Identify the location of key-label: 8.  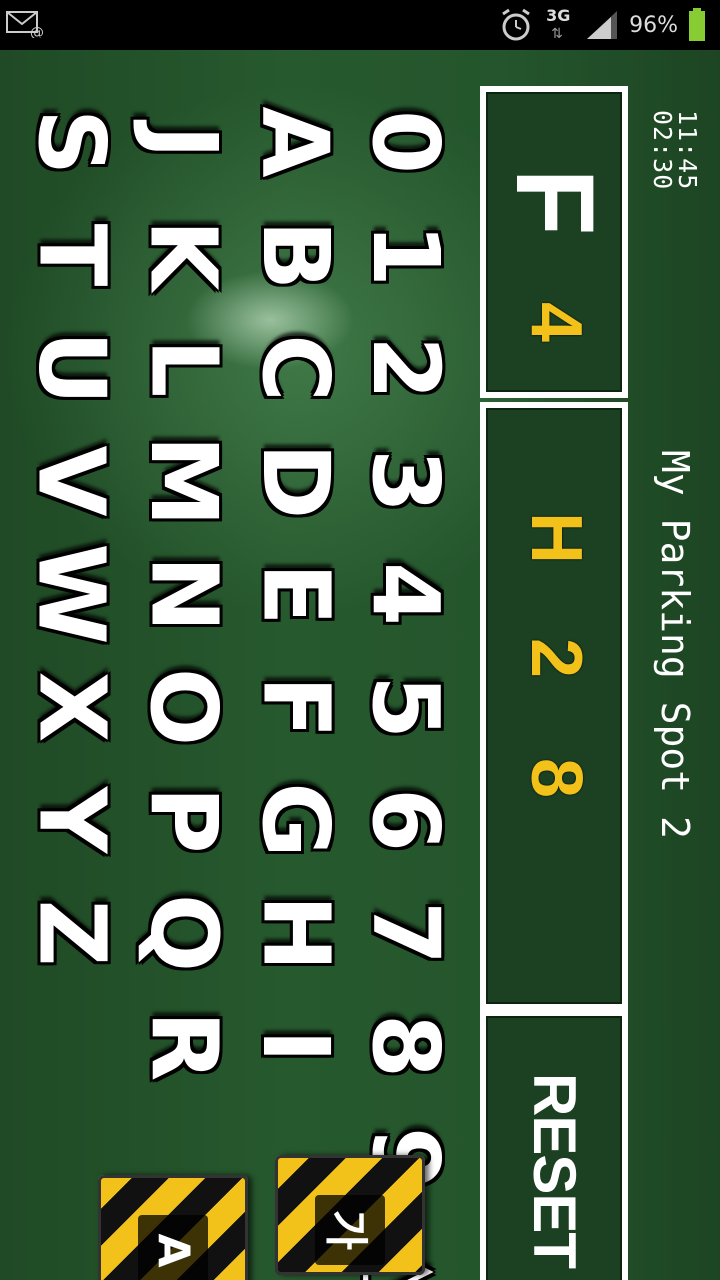
(405, 1046).